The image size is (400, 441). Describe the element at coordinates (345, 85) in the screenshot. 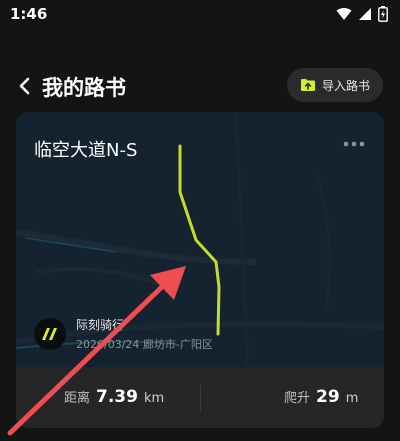

I see `import-route-label: 导入路书` at that location.